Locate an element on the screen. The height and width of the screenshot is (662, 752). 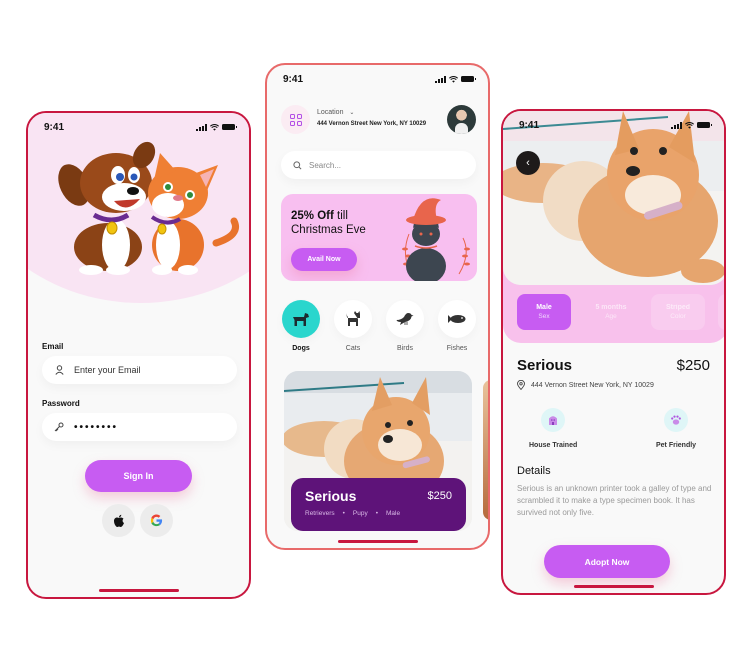
category-dogs: Dogs is located at coordinates (301, 326).